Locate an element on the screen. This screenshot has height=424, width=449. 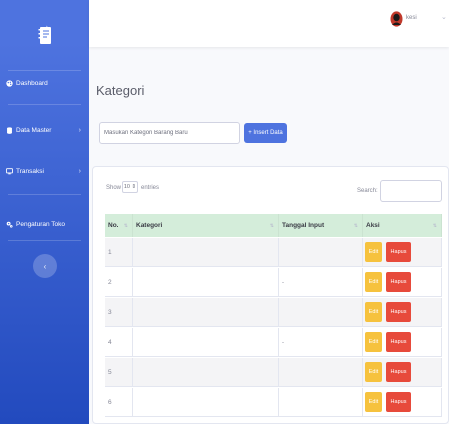
category-input is located at coordinates (169, 133).